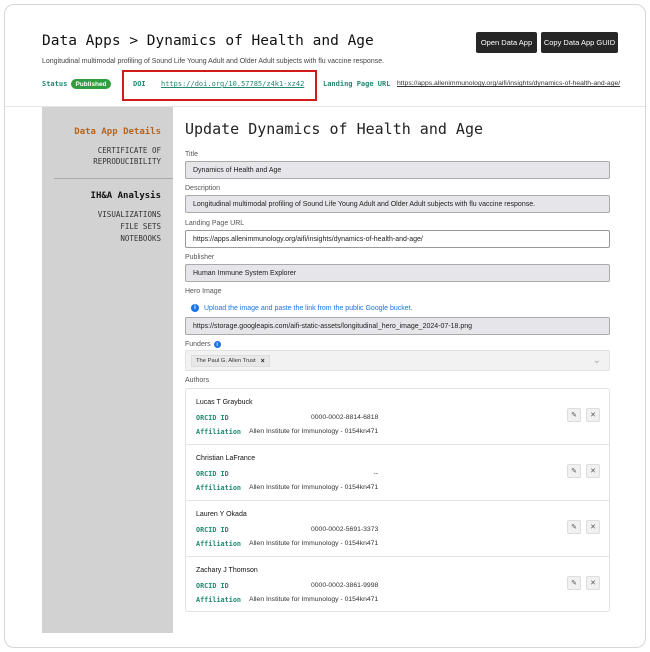  What do you see at coordinates (203, 291) in the screenshot?
I see `hero-image-label: Hero Image` at bounding box center [203, 291].